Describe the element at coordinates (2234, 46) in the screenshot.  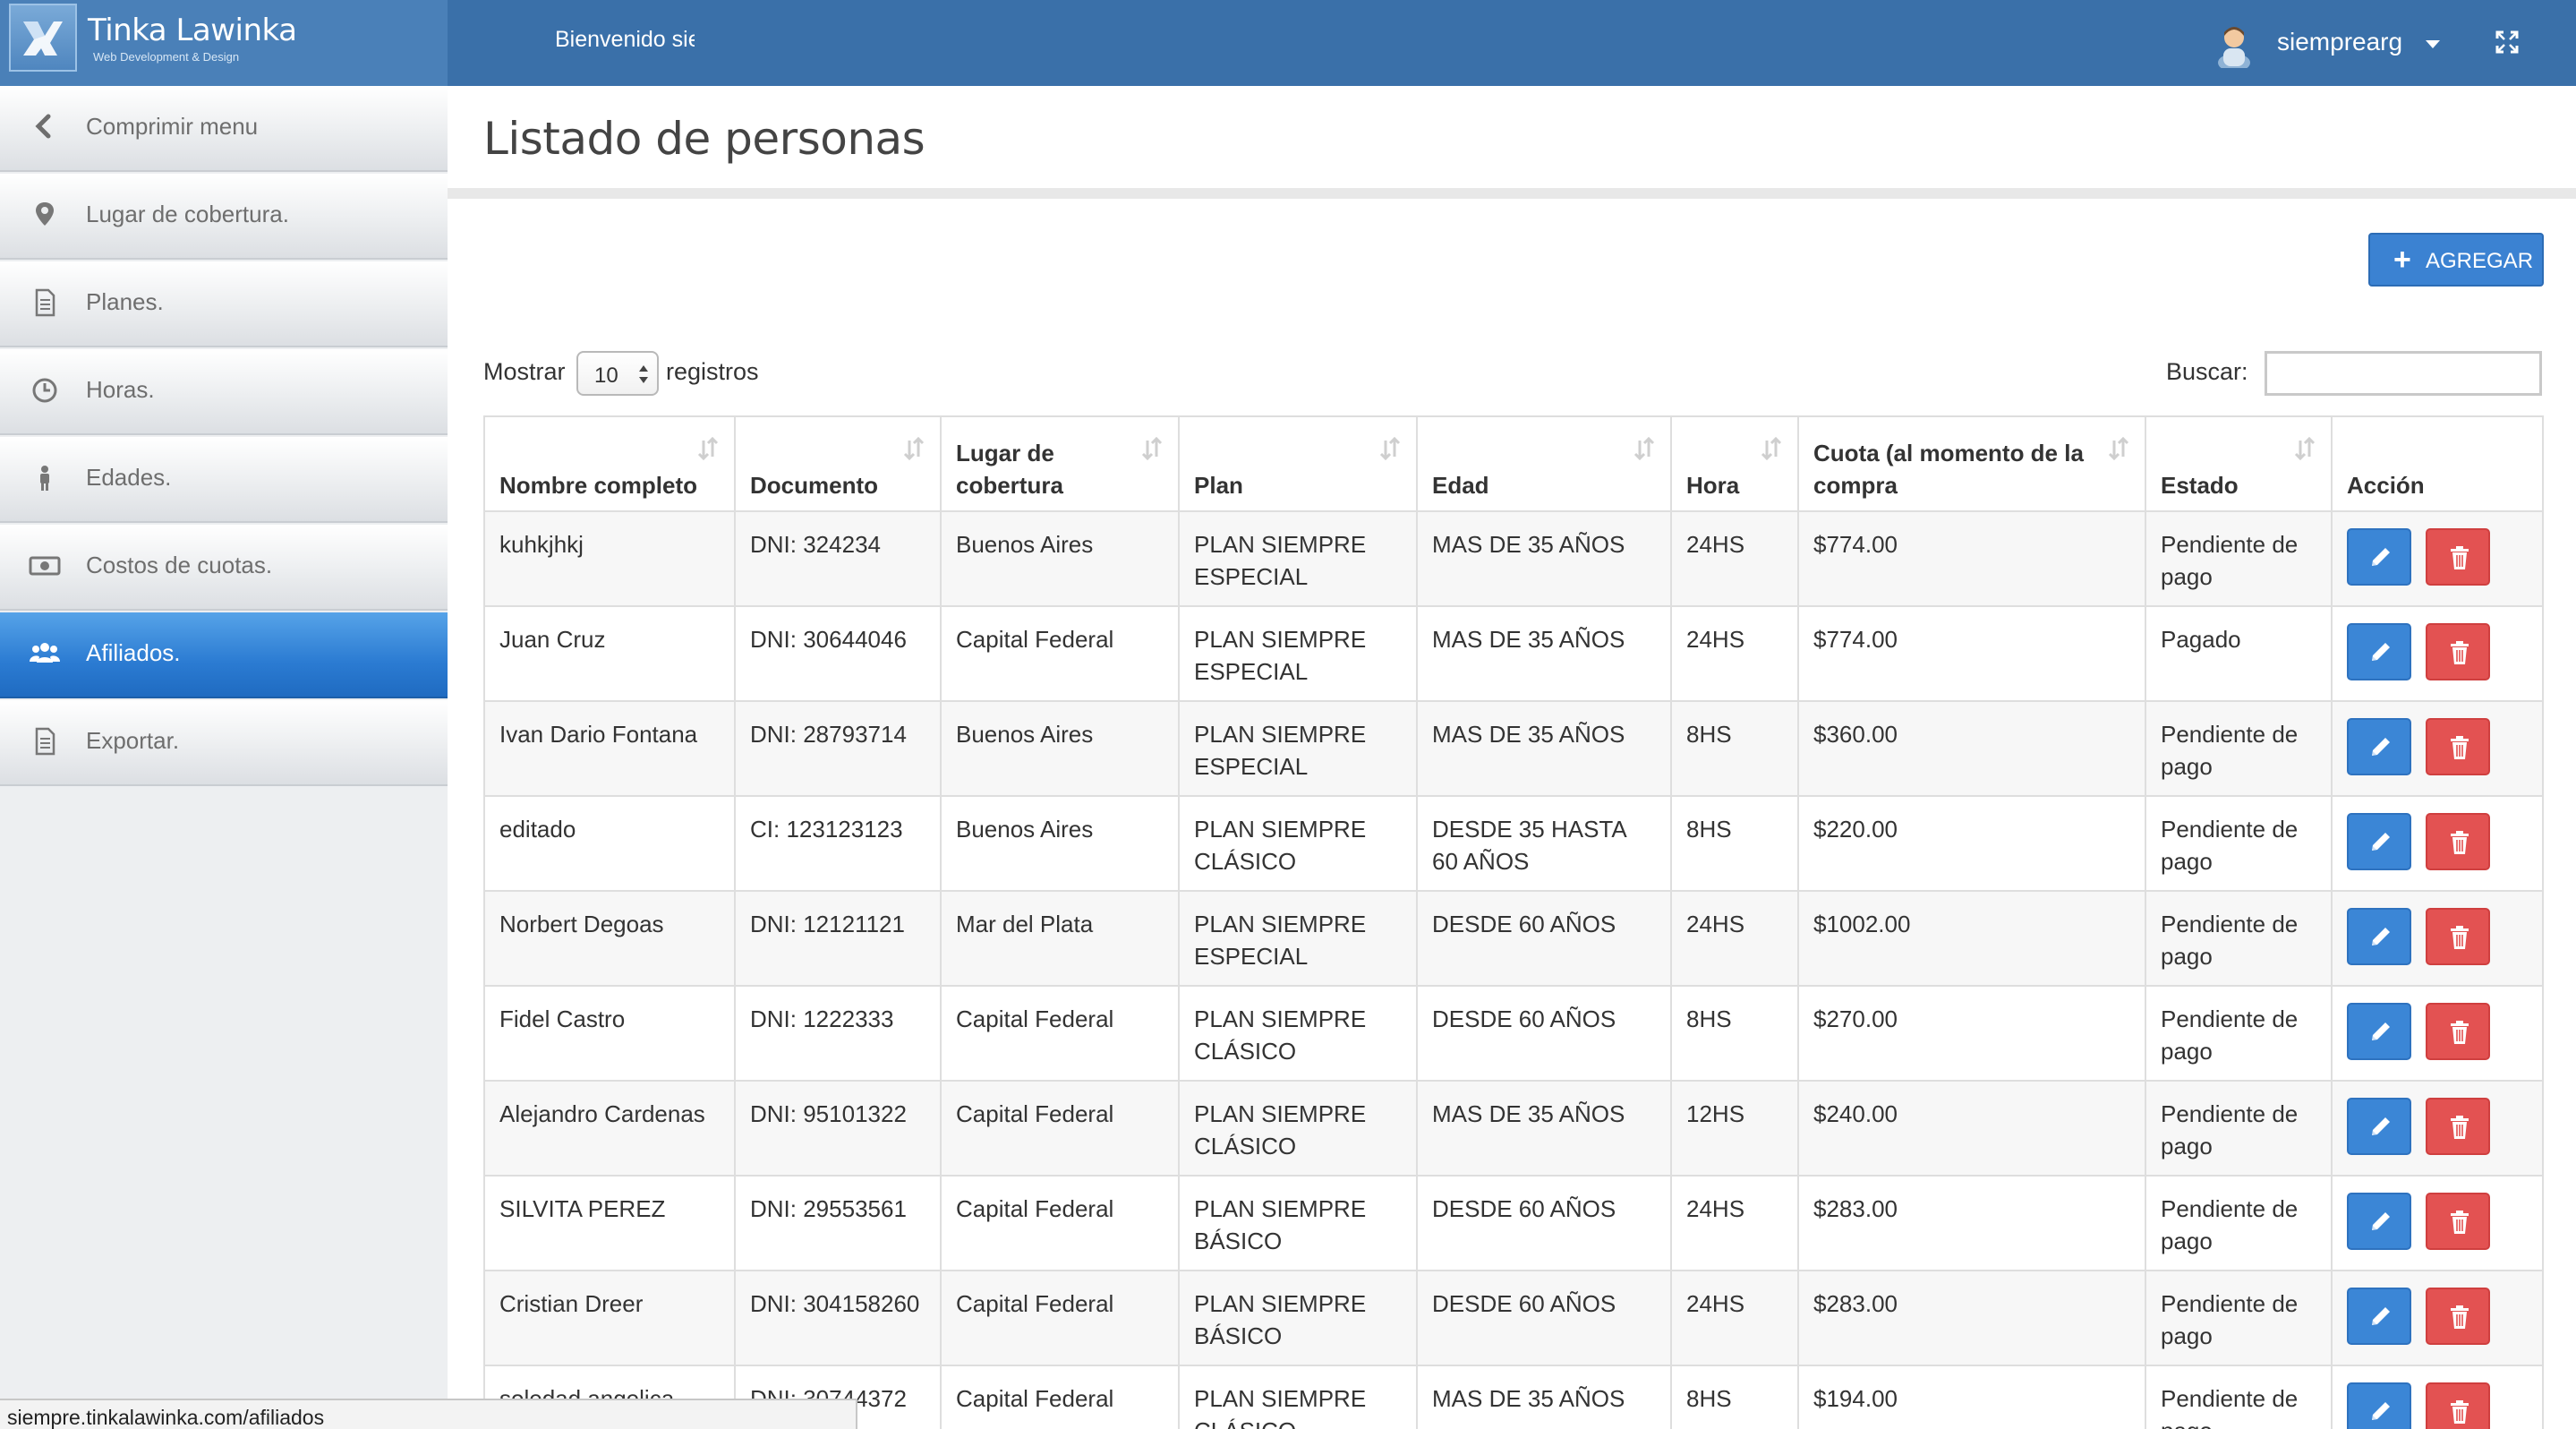
I see `user-avatar-icon` at that location.